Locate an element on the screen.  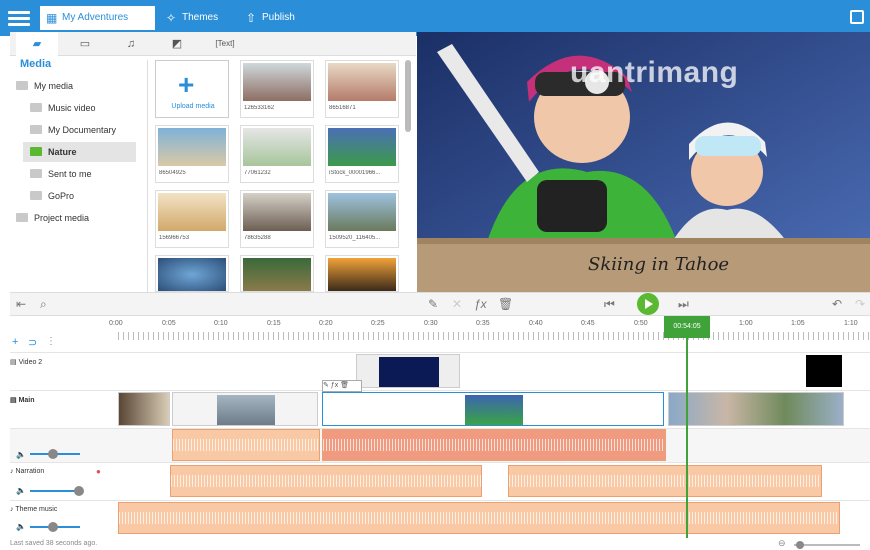
tree-my-documentary: My Documentary is located at coordinates (73, 130).